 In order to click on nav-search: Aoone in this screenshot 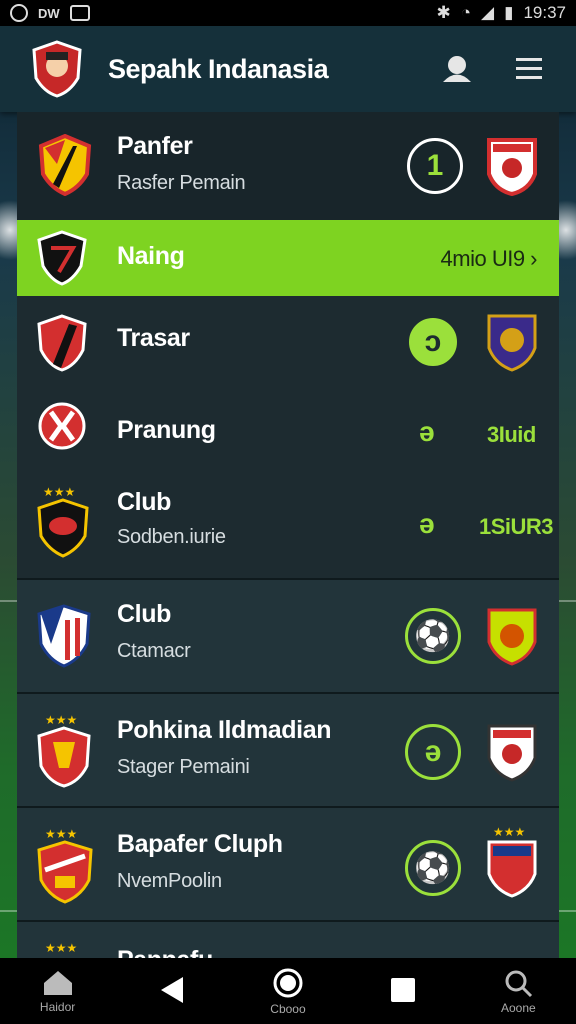, I will do `click(518, 991)`.